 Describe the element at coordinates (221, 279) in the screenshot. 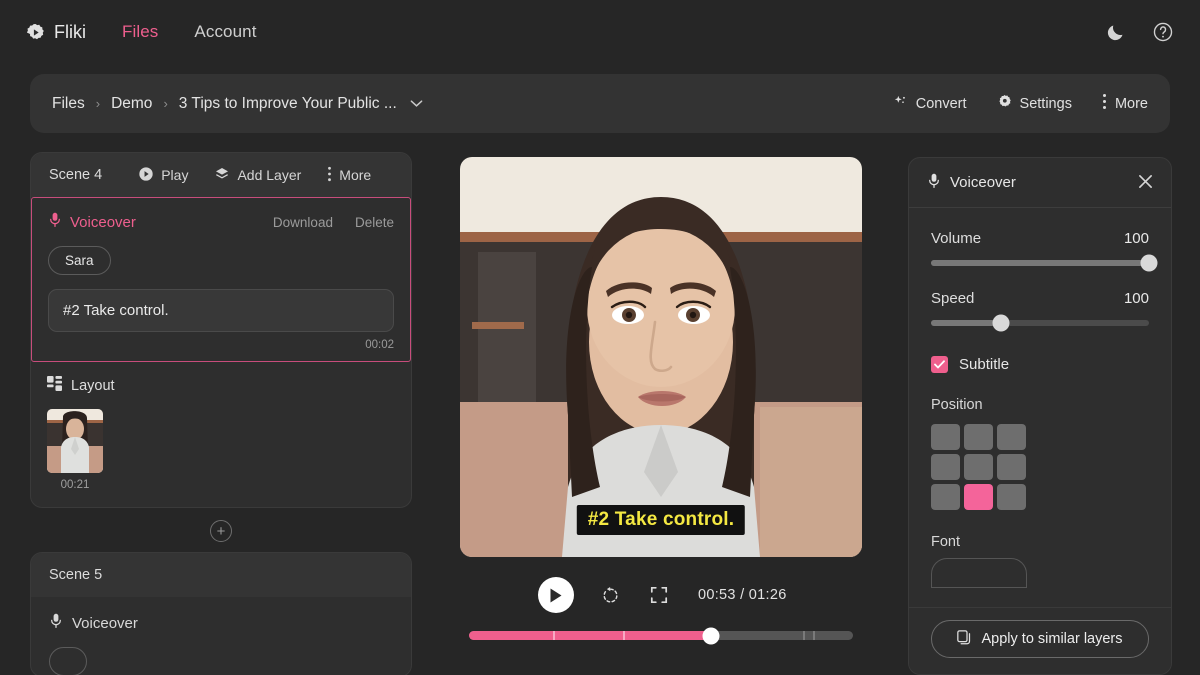

I see `voiceover-layer-selected: Voiceover Download Delete Sara 00:02` at that location.